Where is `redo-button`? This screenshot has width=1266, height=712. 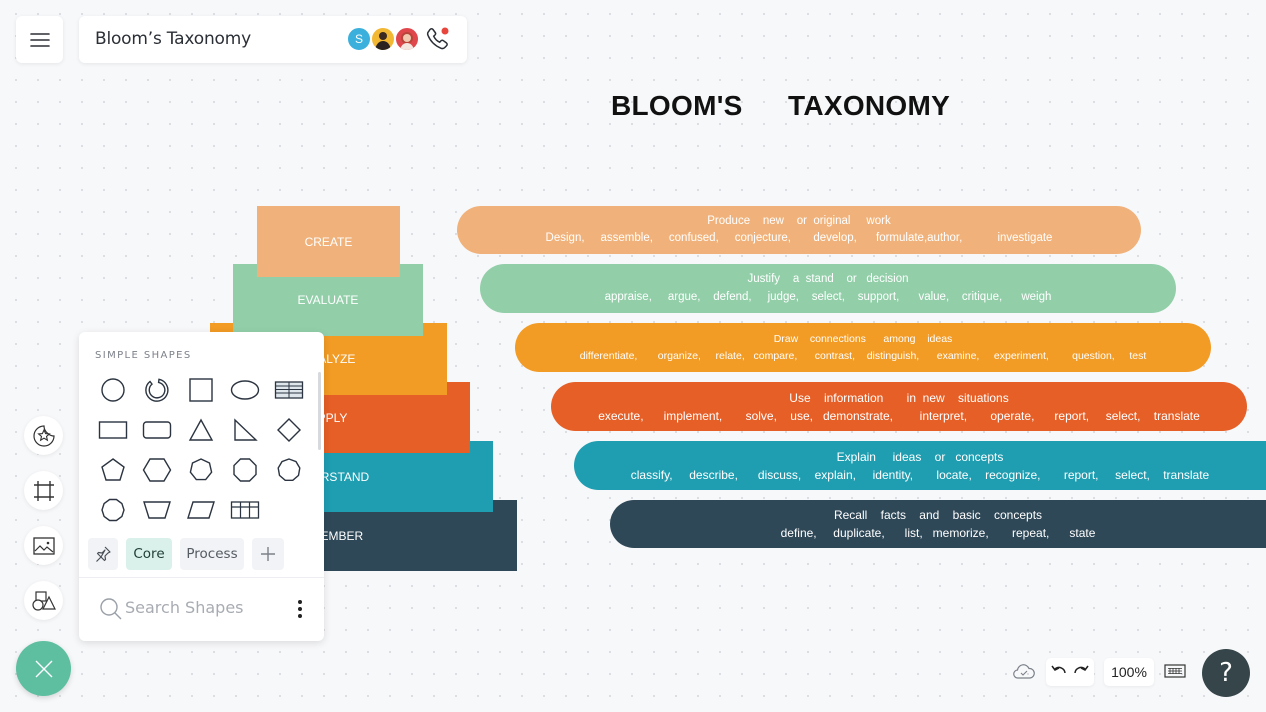
redo-button is located at coordinates (1081, 672).